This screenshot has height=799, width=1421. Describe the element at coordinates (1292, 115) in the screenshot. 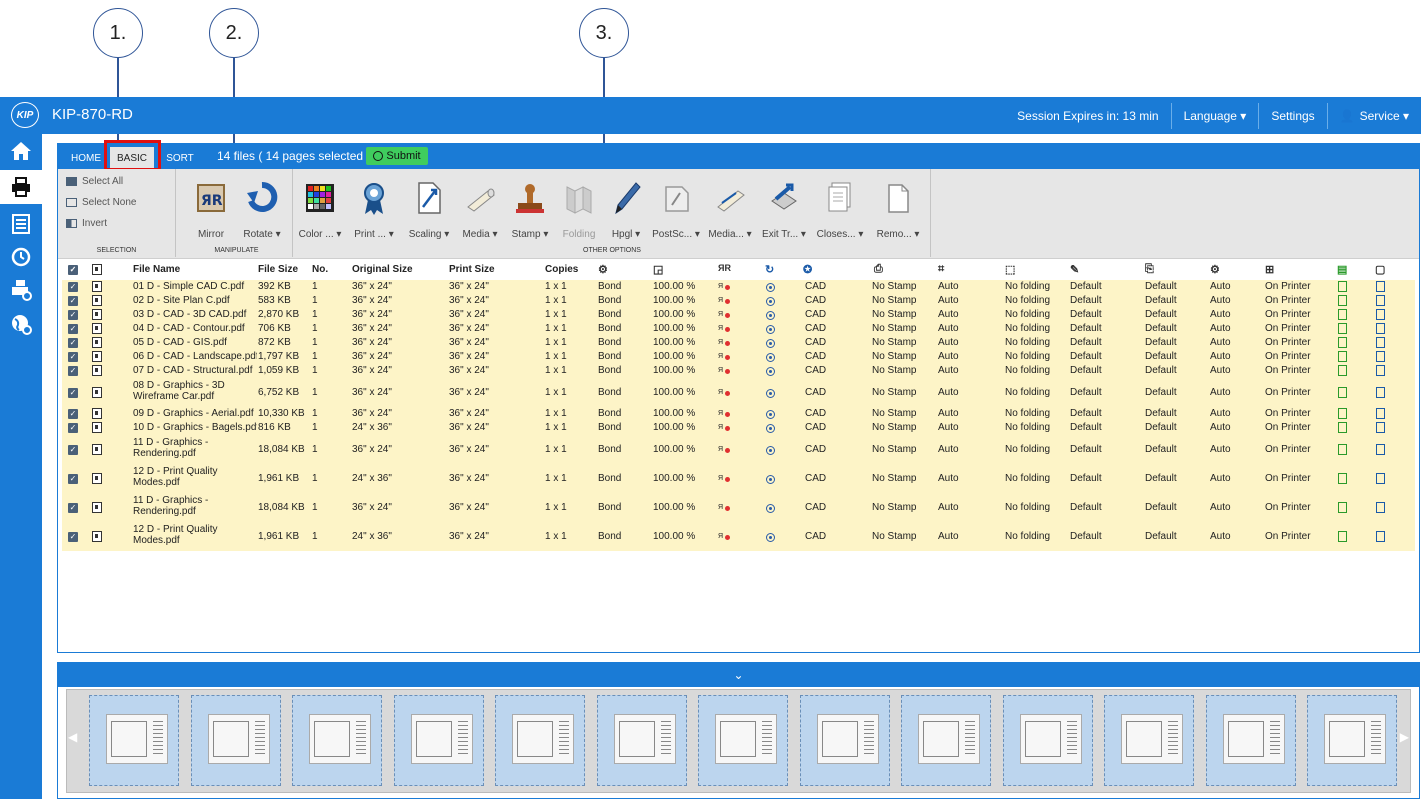

I see `settings-link: Settings` at that location.